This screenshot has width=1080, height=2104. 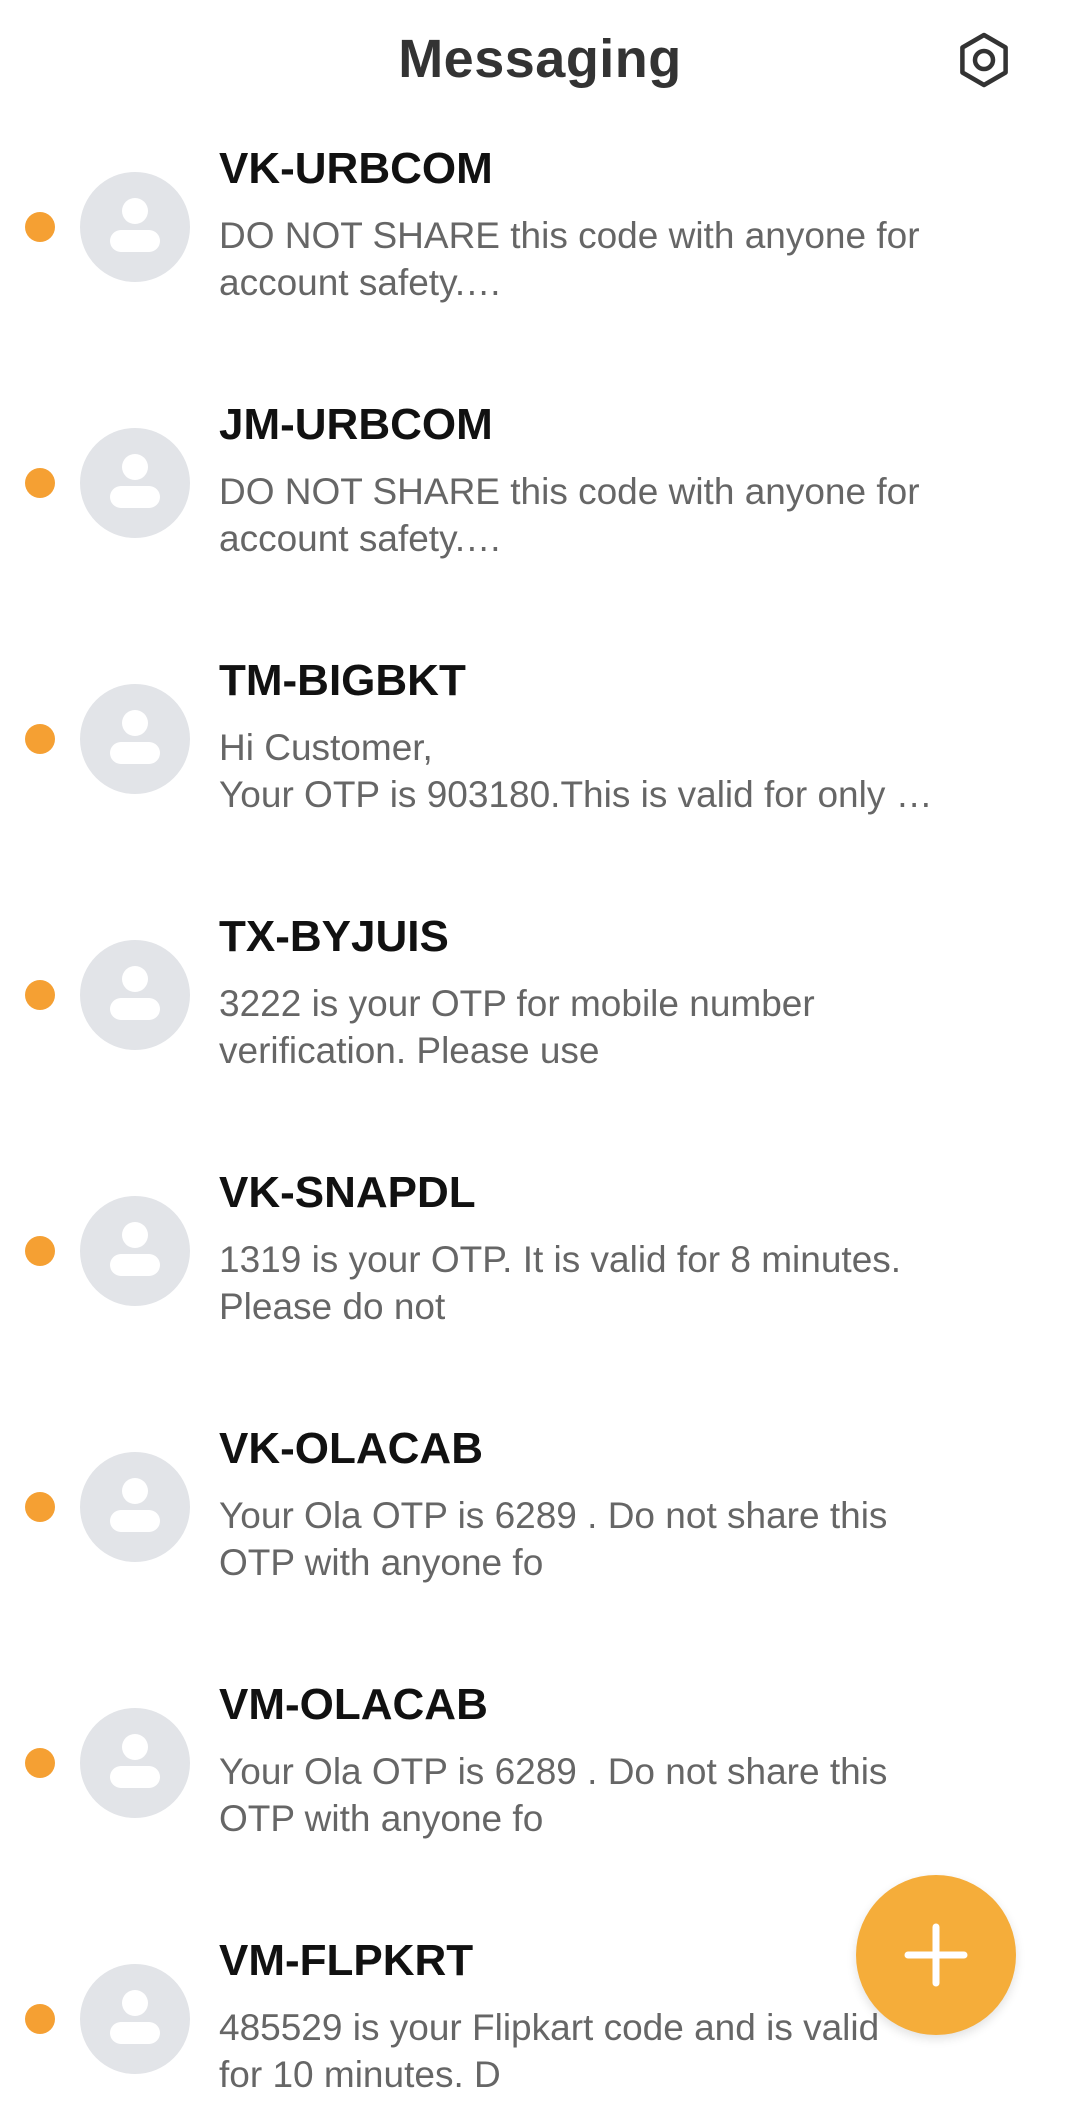 I want to click on sender-name: VK-URBCOM, so click(x=356, y=168).